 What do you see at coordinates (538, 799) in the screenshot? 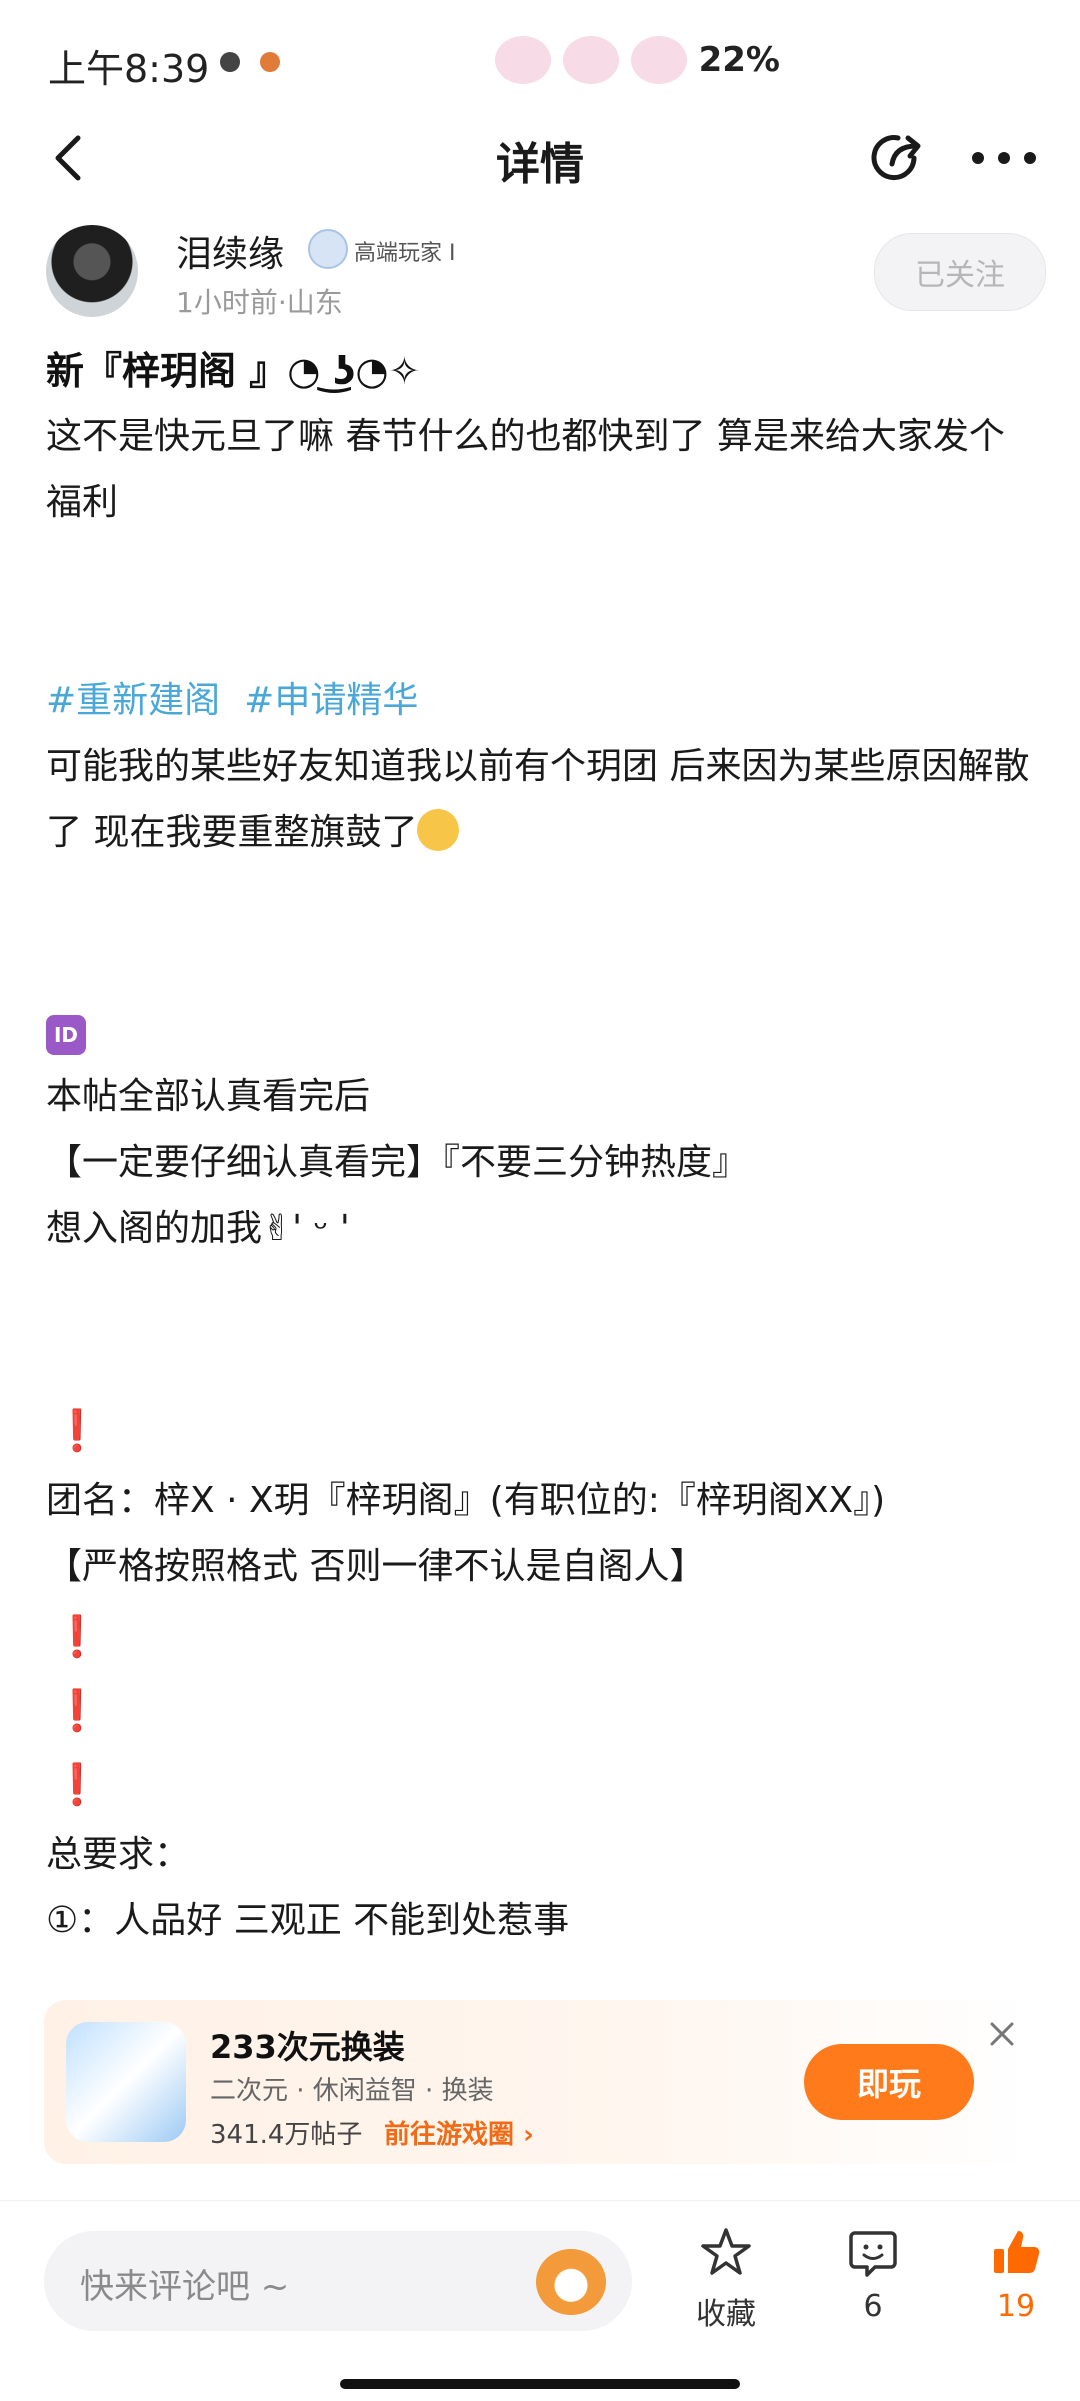
I see `post-paragraph: 可能我的某些好友知道我以前有个玥团 后来因为某些原因解散了 现在我要重整旗鼓了` at bounding box center [538, 799].